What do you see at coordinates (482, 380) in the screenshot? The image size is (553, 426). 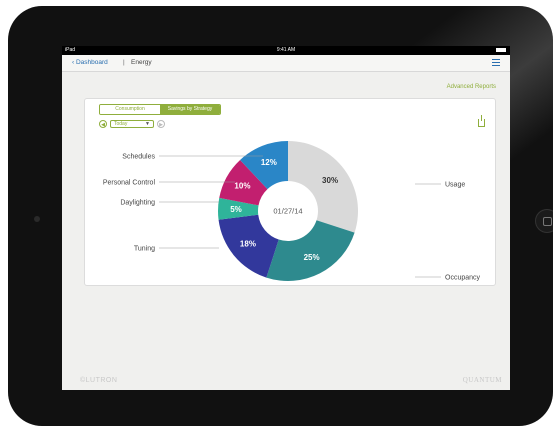 I see `quantum-logo: QUANTUM` at bounding box center [482, 380].